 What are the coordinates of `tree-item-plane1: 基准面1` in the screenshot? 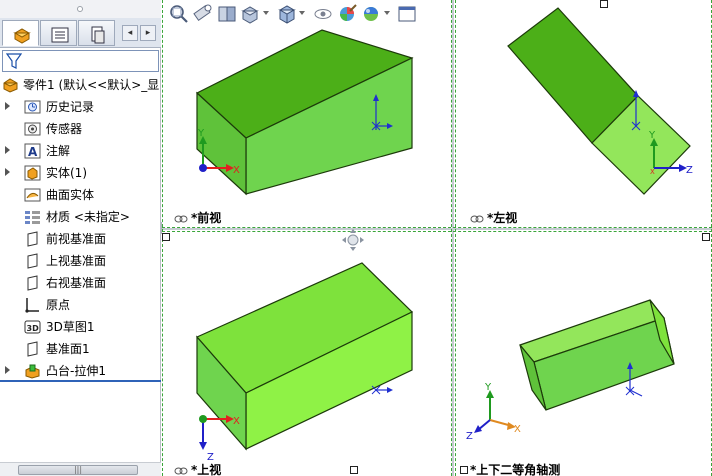 It's located at (80, 349).